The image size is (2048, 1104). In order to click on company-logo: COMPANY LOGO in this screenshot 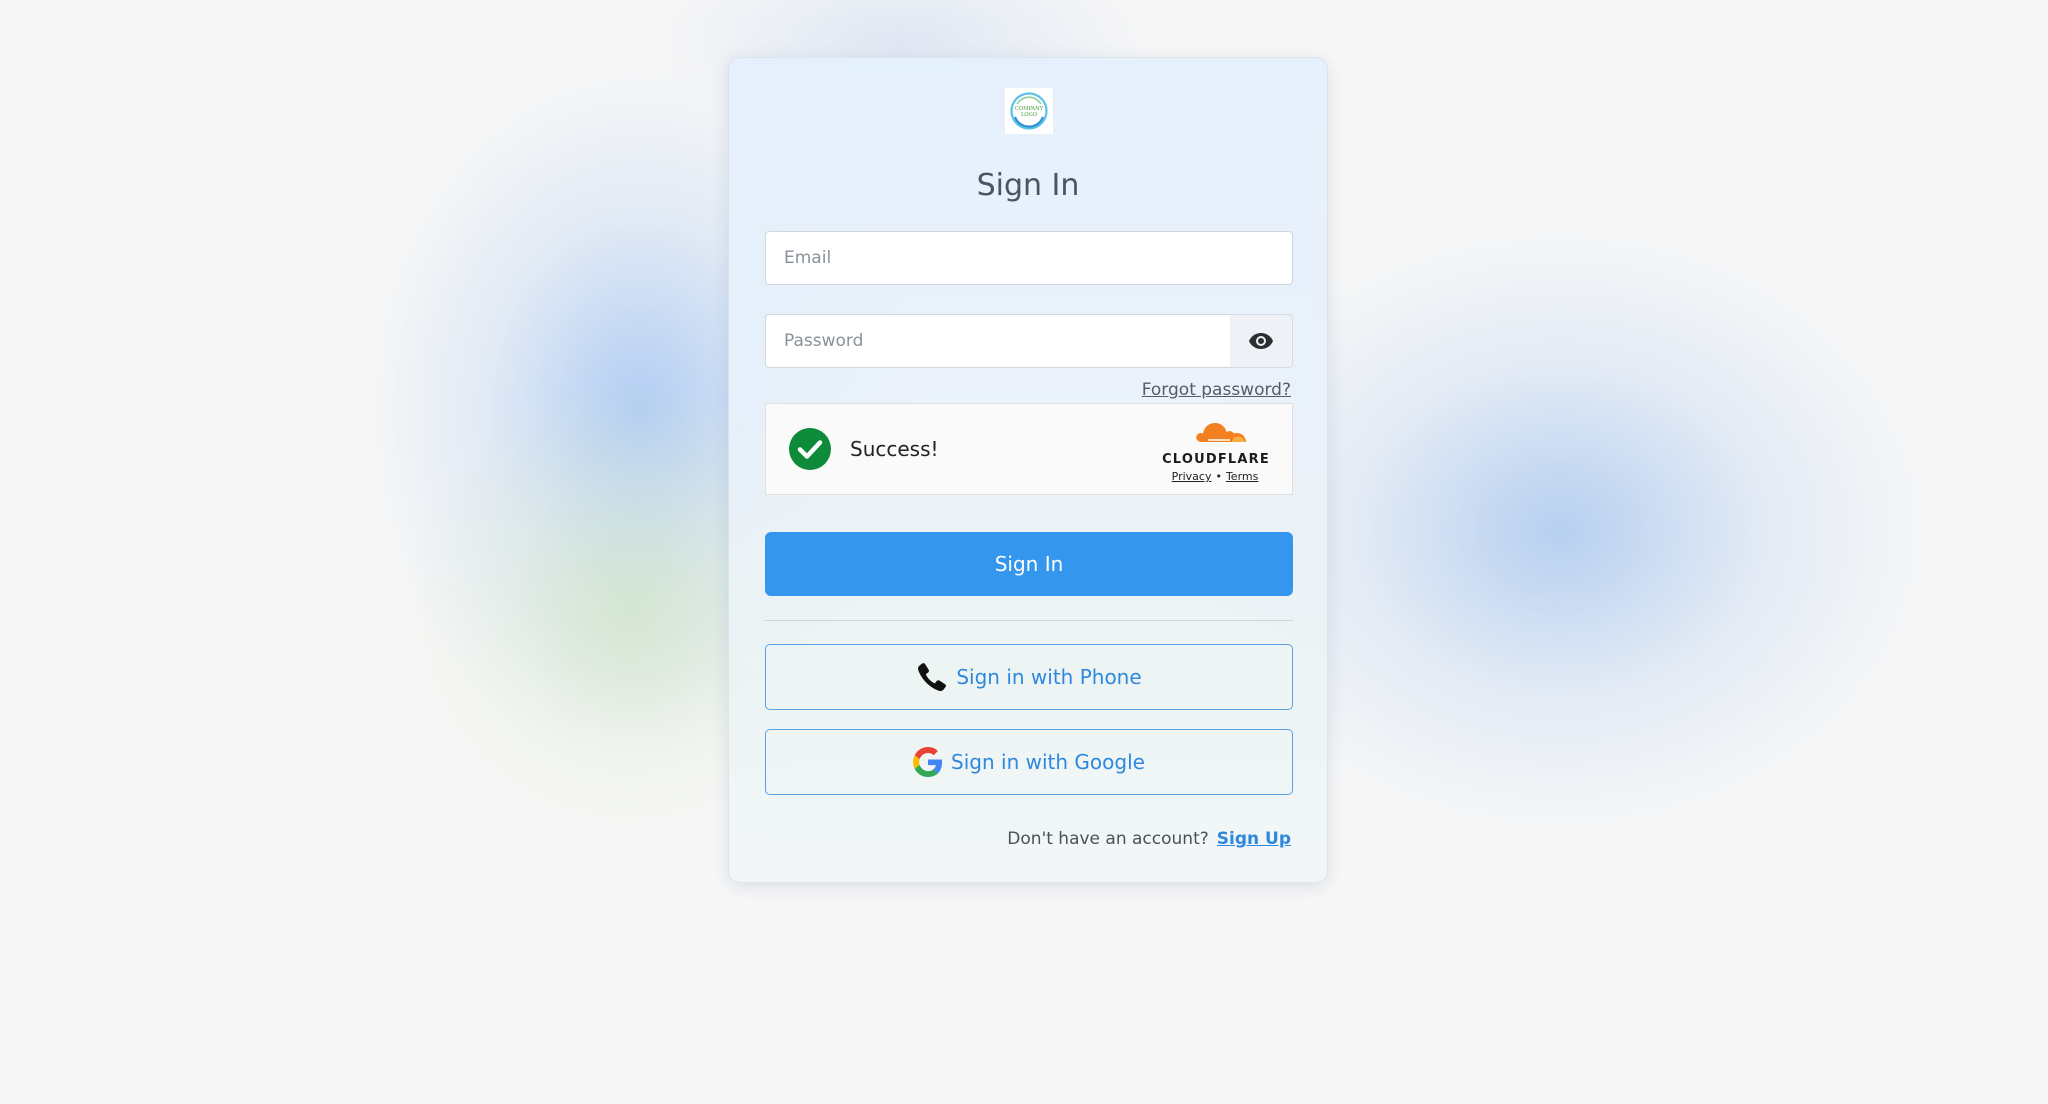, I will do `click(1029, 111)`.